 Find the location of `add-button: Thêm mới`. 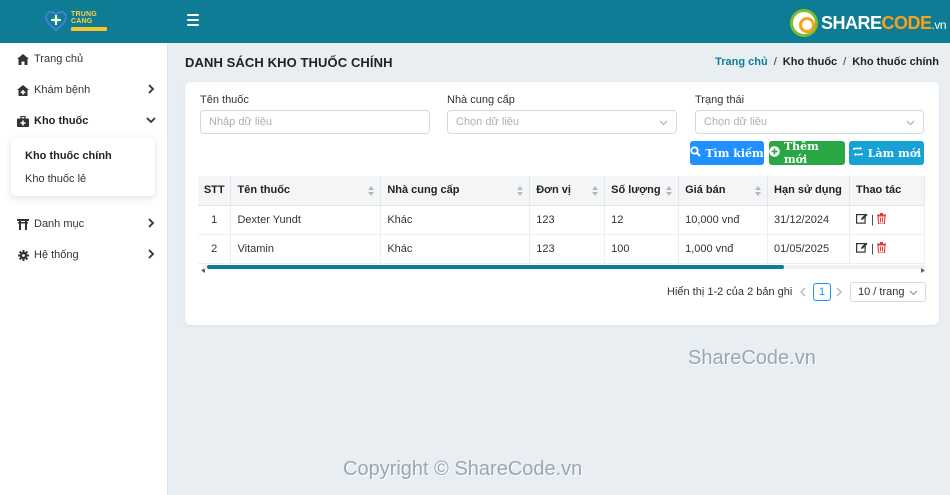

add-button: Thêm mới is located at coordinates (807, 153).